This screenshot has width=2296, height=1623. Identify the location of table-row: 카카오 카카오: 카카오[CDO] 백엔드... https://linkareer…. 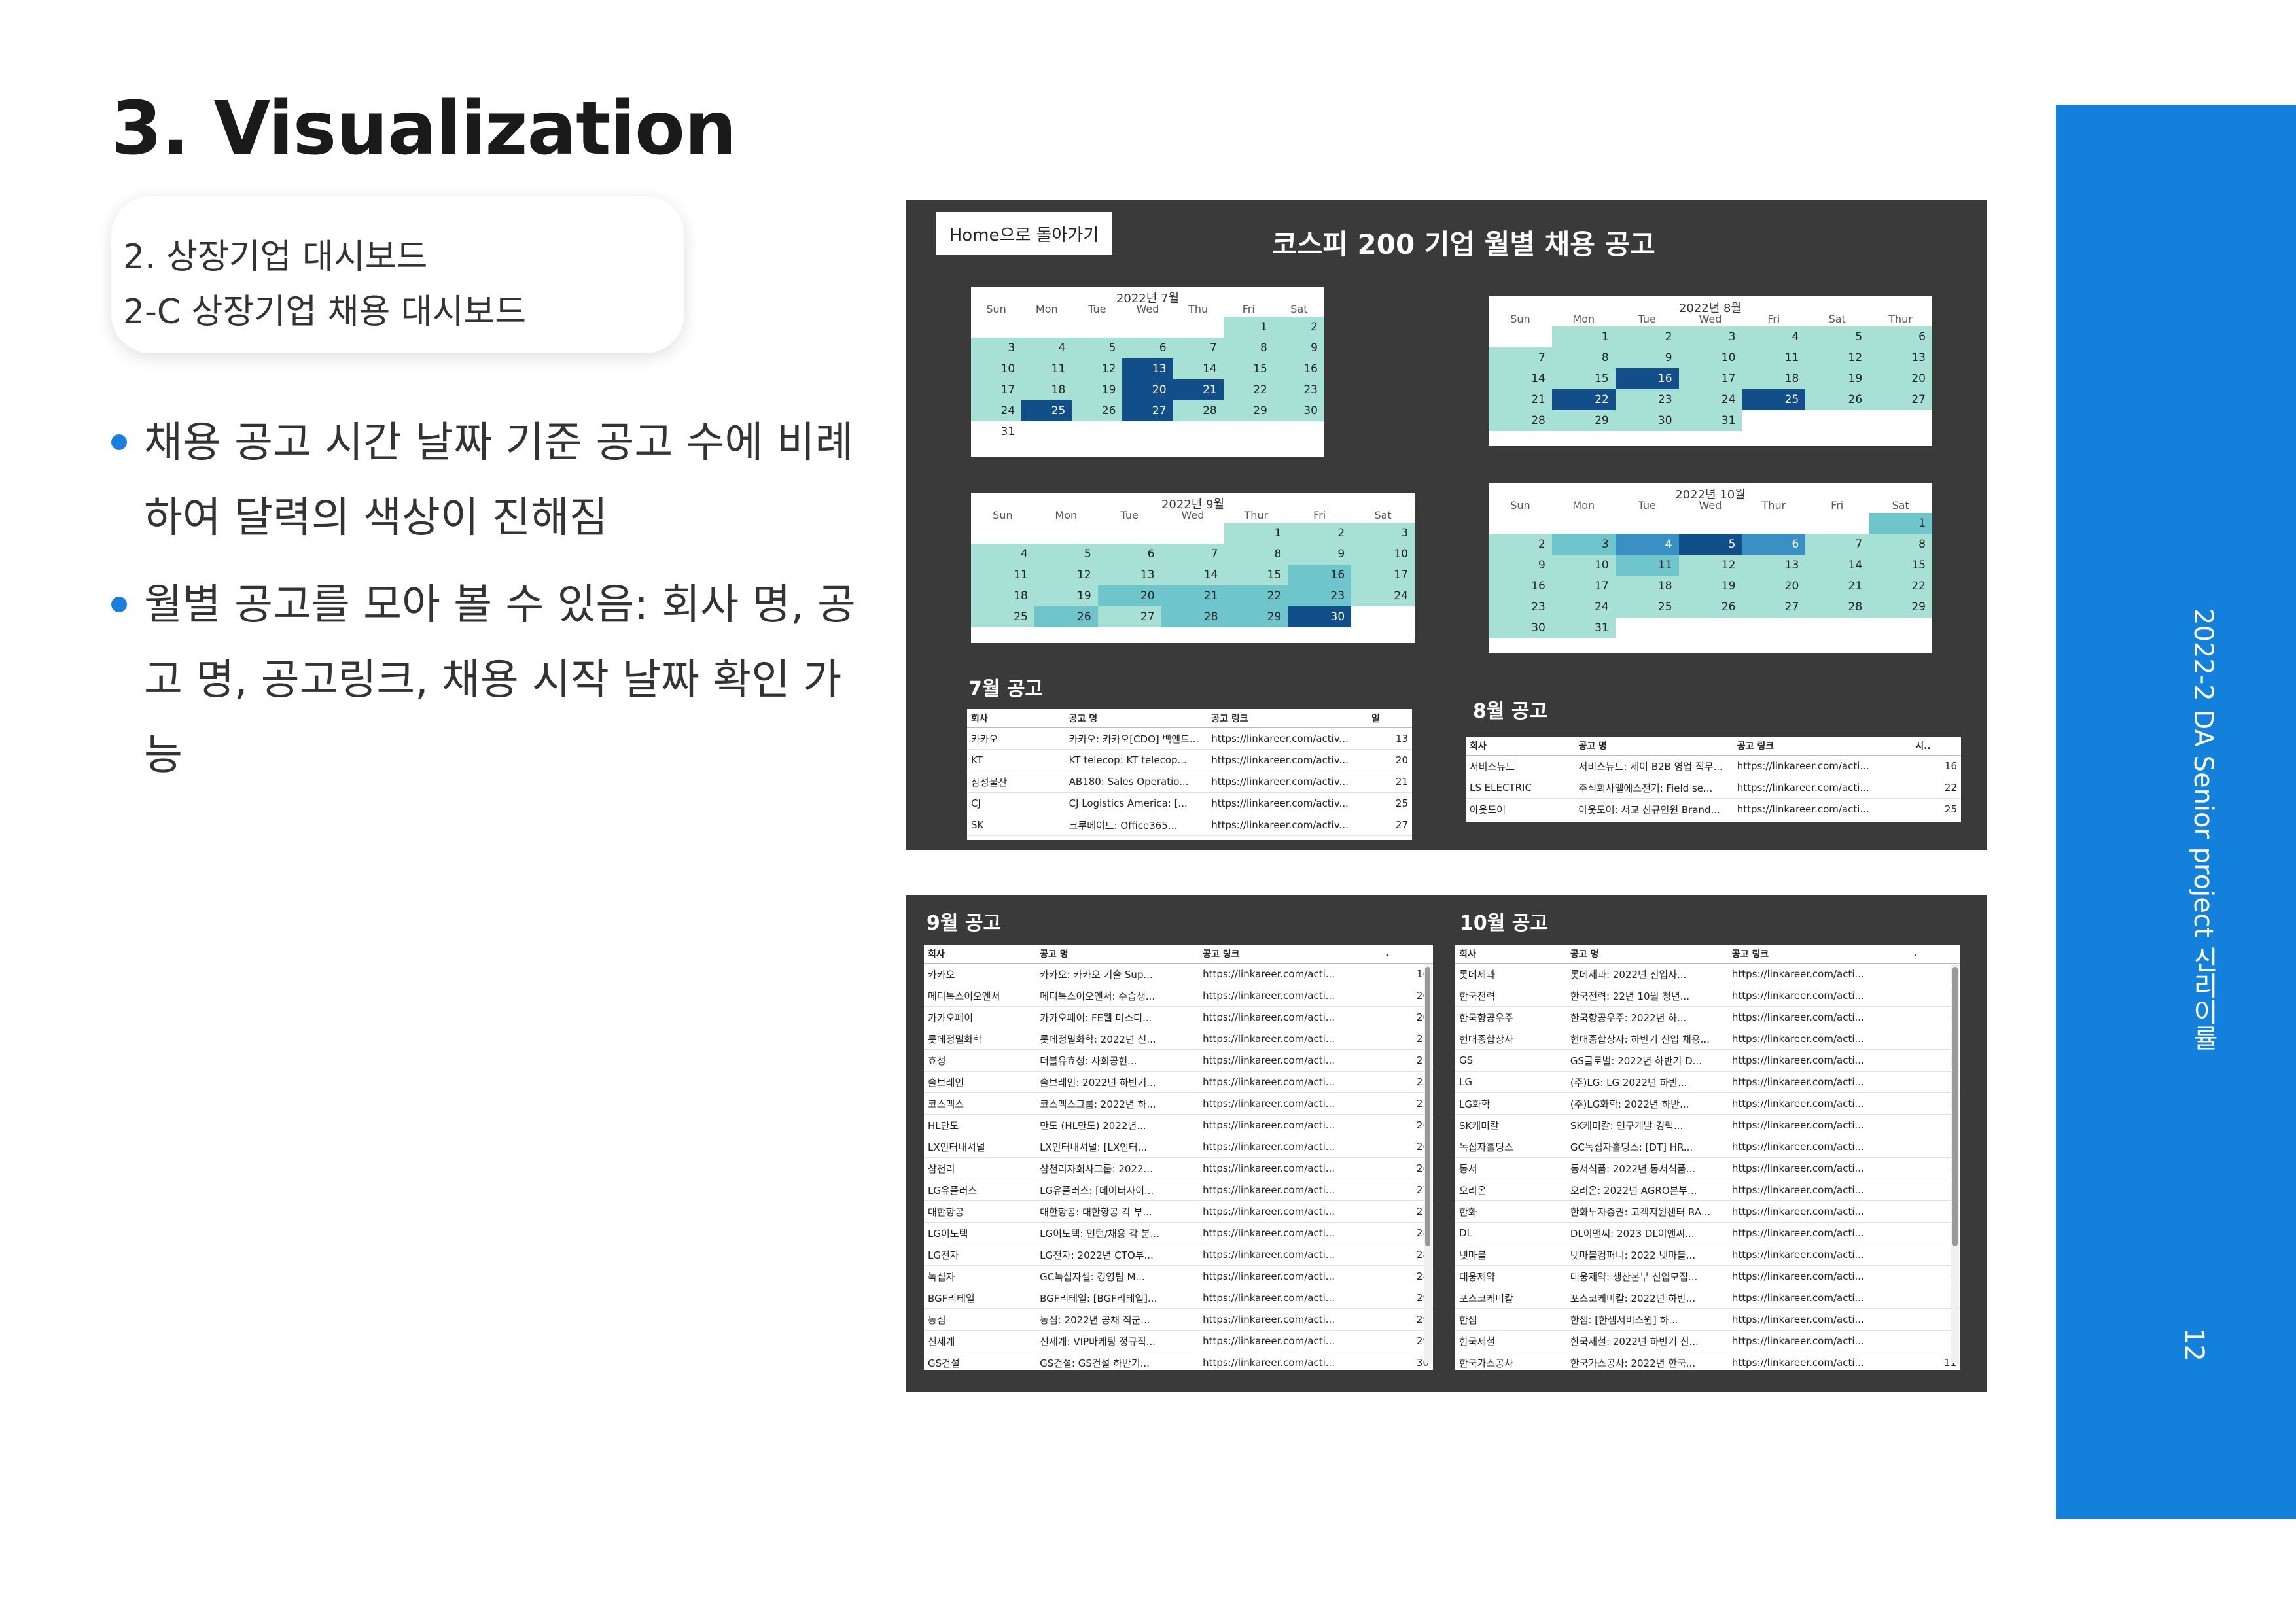
(1189, 738).